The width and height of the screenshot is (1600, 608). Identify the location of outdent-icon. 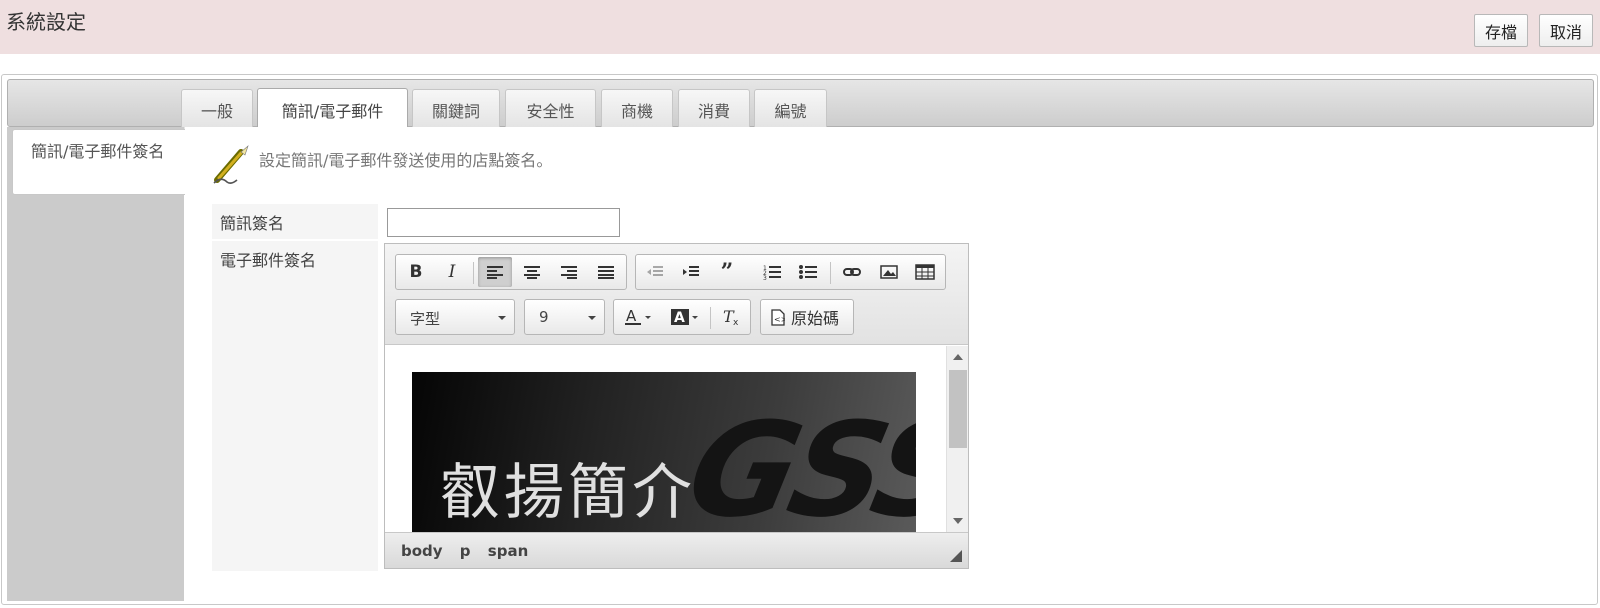
(655, 272).